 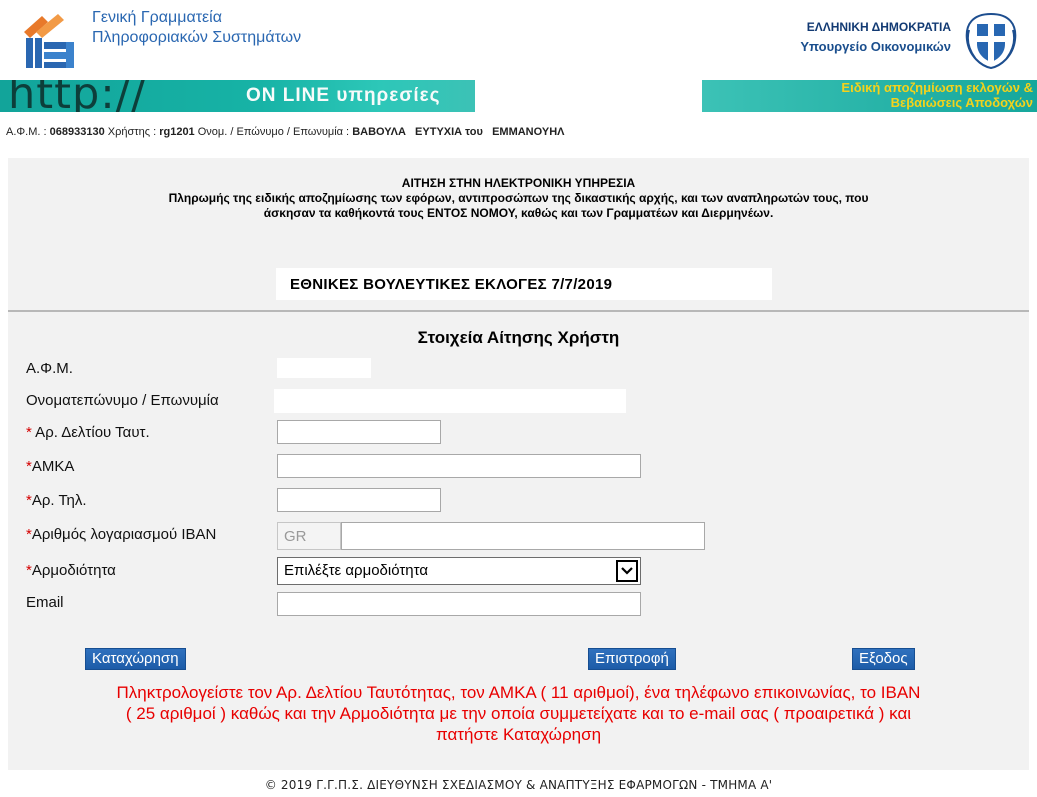 What do you see at coordinates (875, 46) in the screenshot?
I see `ministry-line: Υπουργείο Οικονομικών` at bounding box center [875, 46].